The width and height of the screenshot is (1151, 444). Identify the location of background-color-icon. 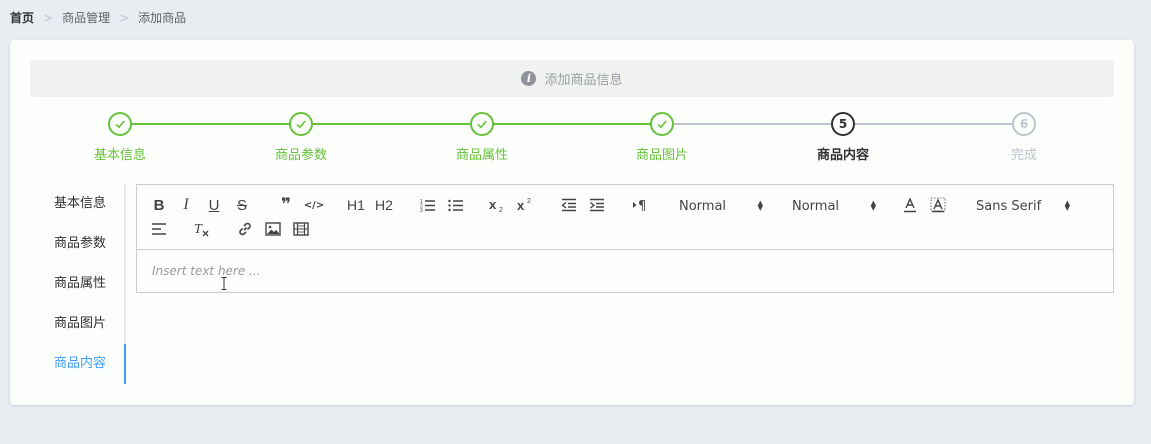
(938, 205).